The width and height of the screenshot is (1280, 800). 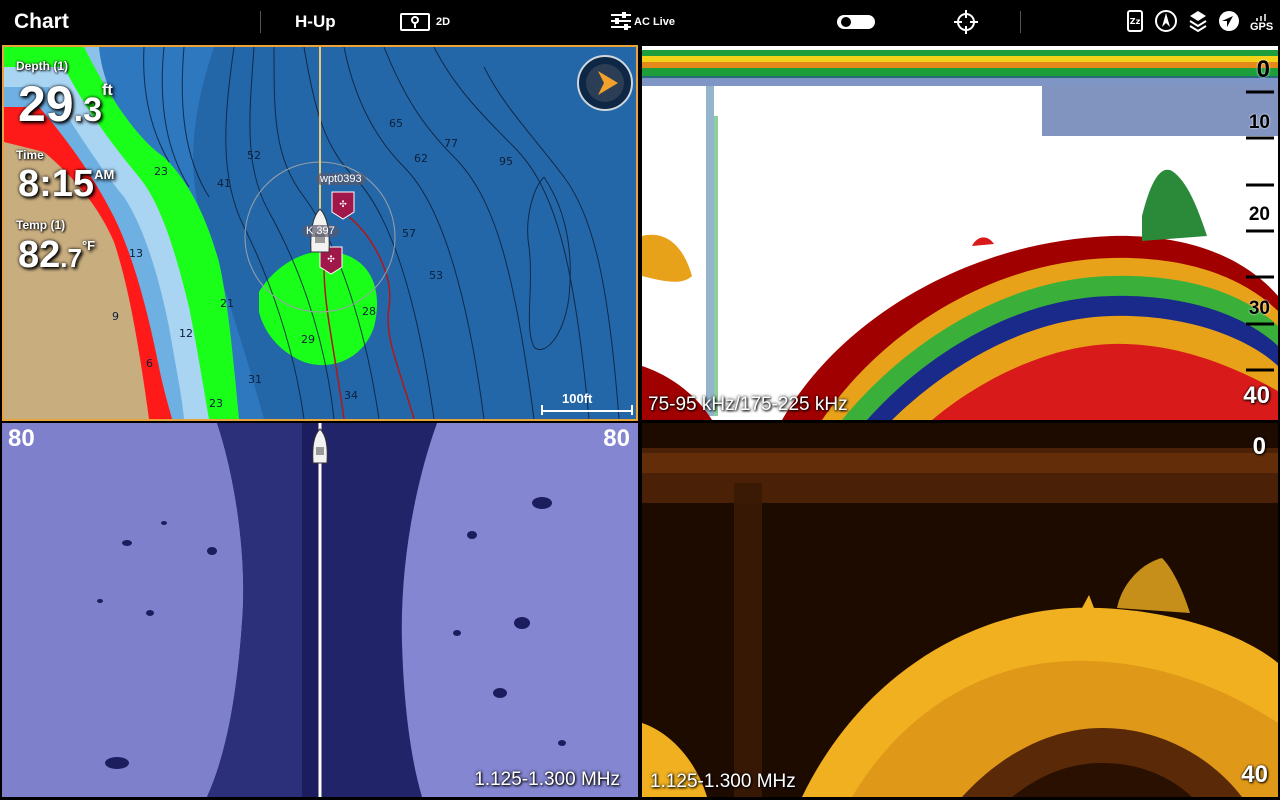 I want to click on layers-icon, so click(x=1198, y=22).